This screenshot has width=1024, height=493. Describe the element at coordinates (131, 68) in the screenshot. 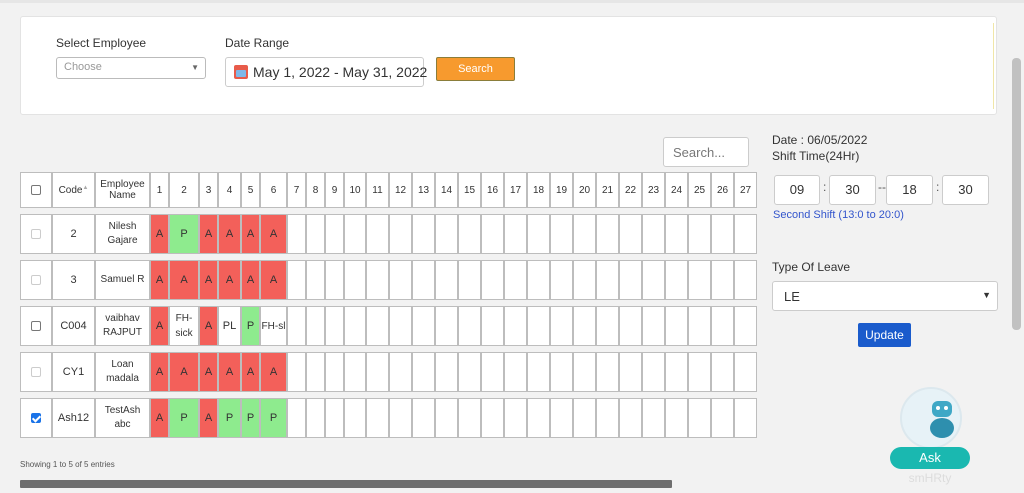

I see `employee-select: Choose ▼` at that location.